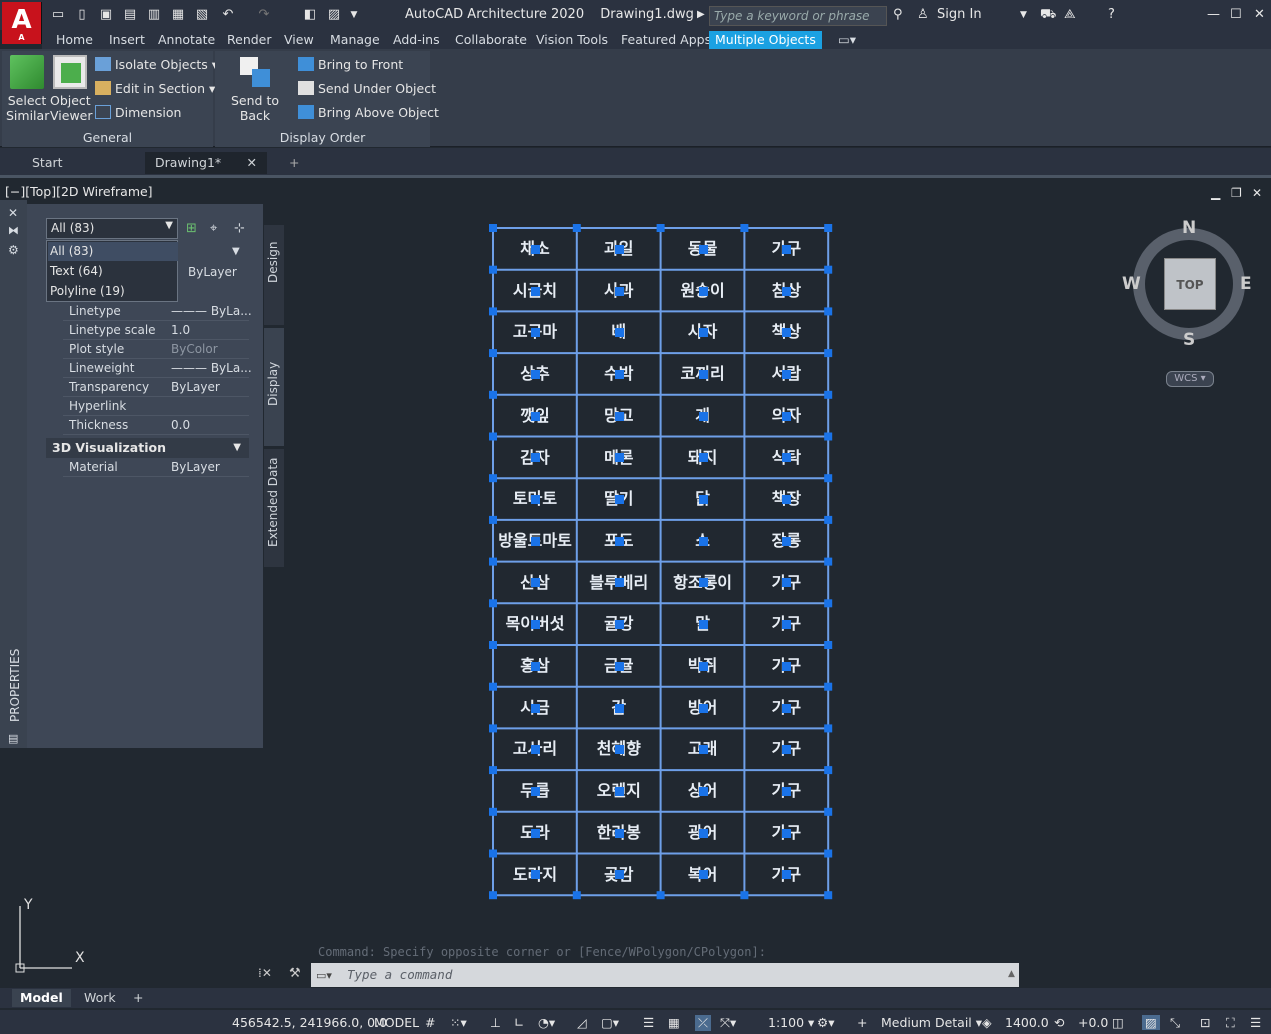 This screenshot has width=1271, height=1034. What do you see at coordinates (350, 65) in the screenshot?
I see `bring-to-front-button: Bring to Front` at bounding box center [350, 65].